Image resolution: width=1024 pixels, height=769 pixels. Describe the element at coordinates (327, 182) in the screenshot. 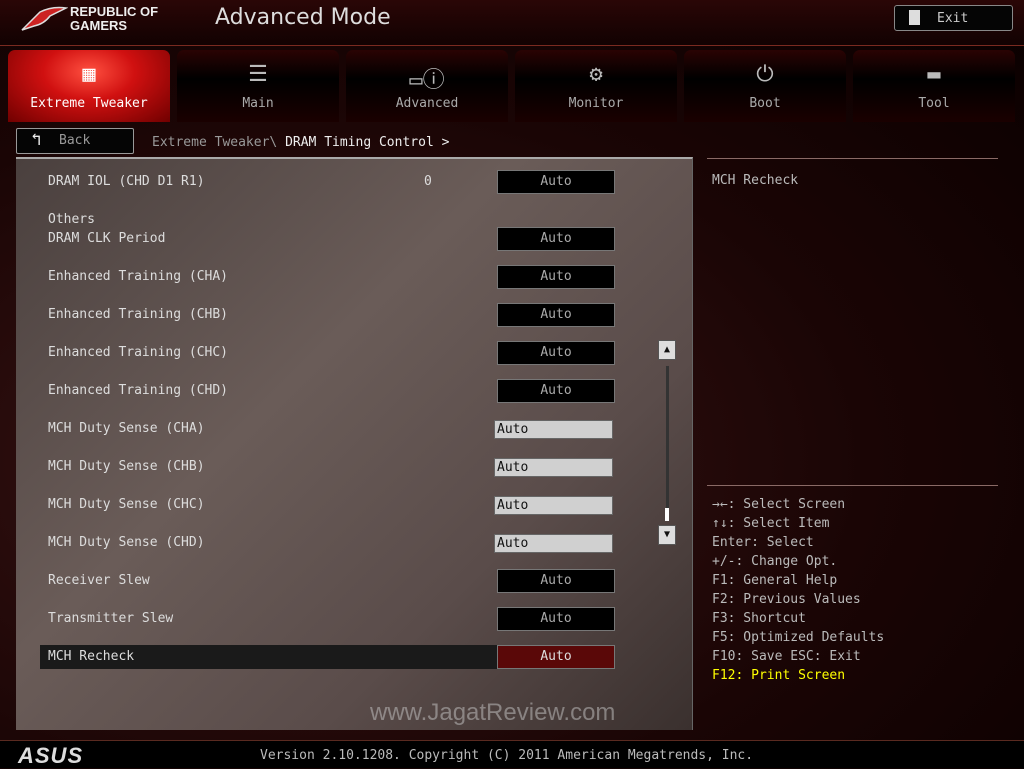

I see `setting-row-dram-iol: DRAM IOL (CHD D1 R1) 0 Auto` at that location.